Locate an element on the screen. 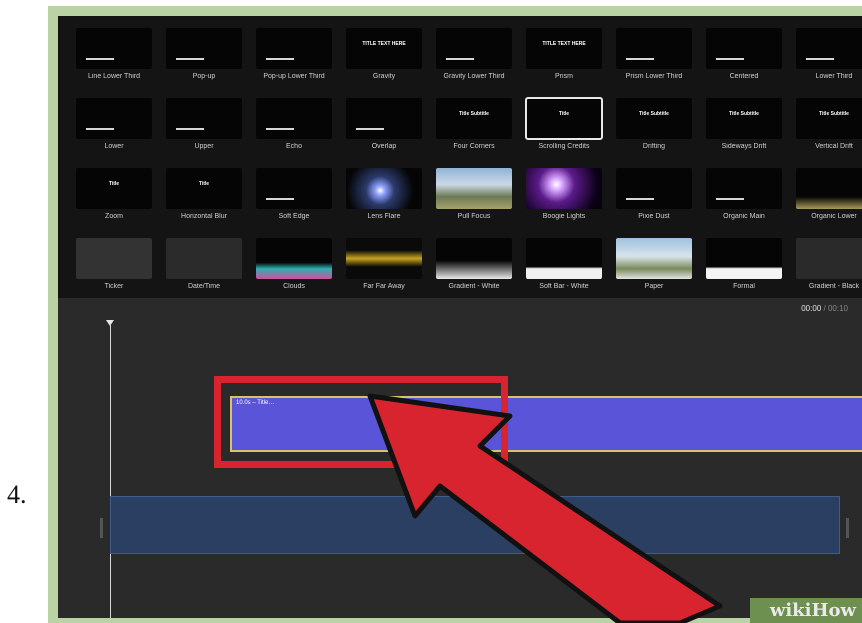 This screenshot has height=623, width=862. title-style-label: Soft Bar - White is located at coordinates (564, 286).